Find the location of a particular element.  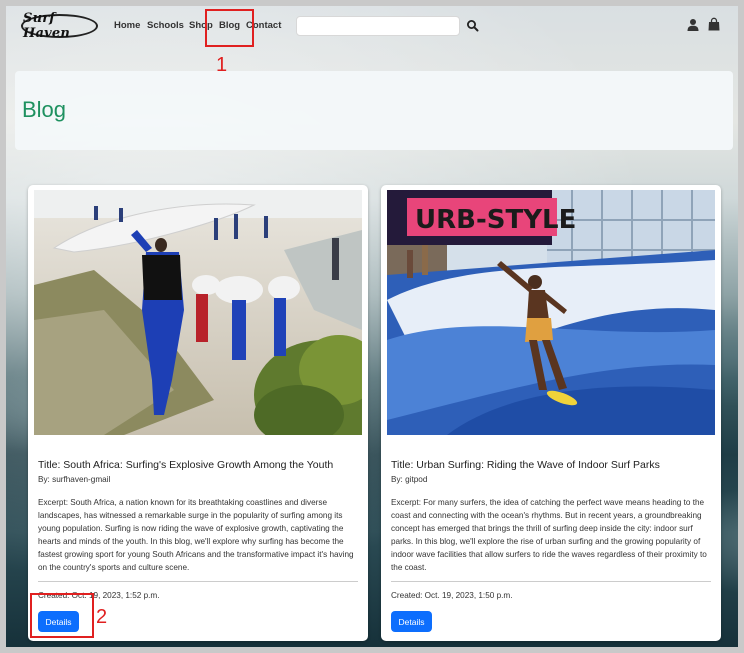

annotation-label-2: 2 is located at coordinates (102, 617).